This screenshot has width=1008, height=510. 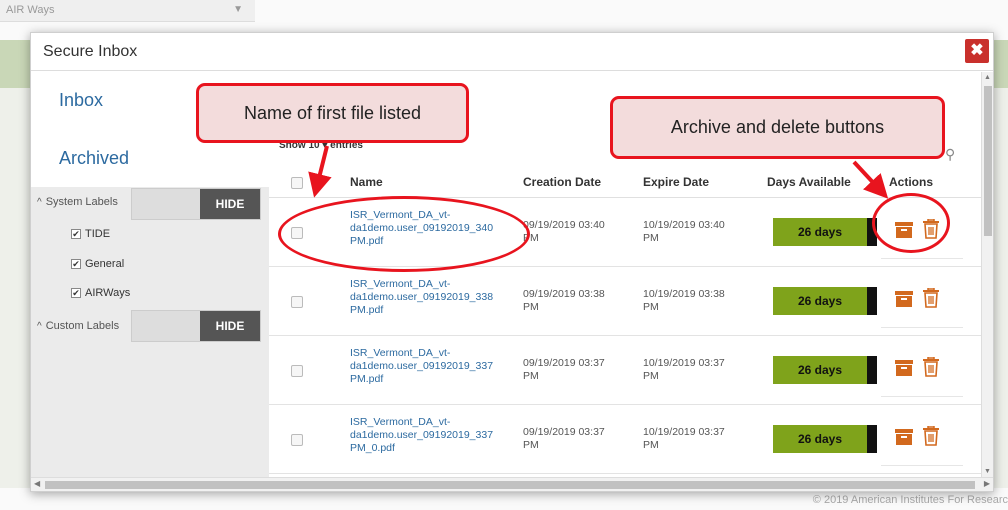 What do you see at coordinates (297, 183) in the screenshot?
I see `select-all-checkbox` at bounding box center [297, 183].